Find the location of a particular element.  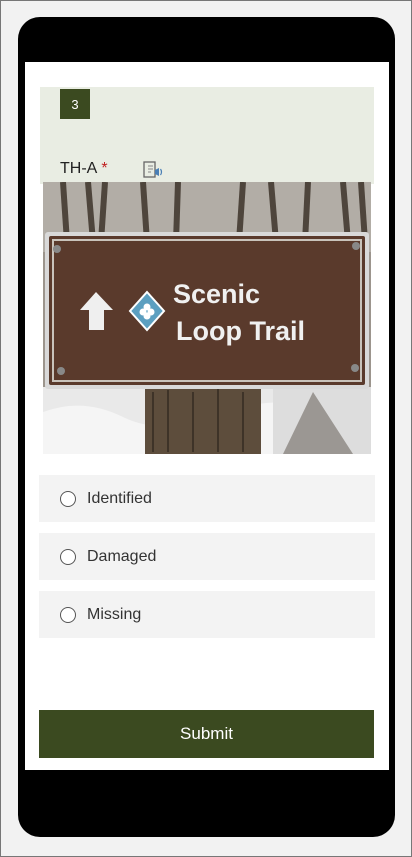

immersive-reader-icon is located at coordinates (153, 170).